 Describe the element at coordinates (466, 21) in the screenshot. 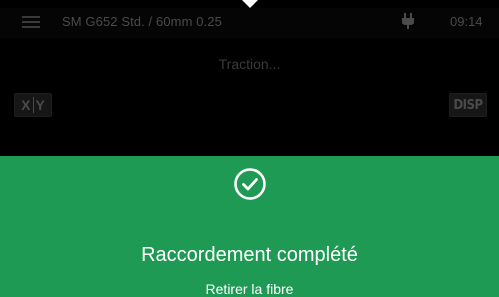

I see `clock-time: 09:14` at that location.